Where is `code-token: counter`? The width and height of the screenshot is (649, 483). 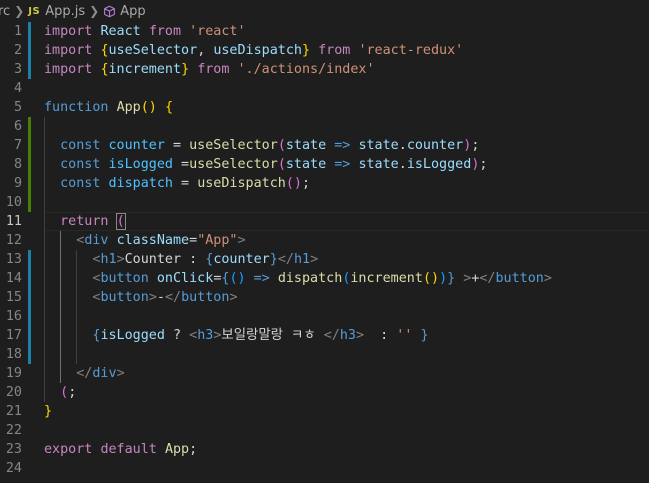
code-token: counter is located at coordinates (241, 259).